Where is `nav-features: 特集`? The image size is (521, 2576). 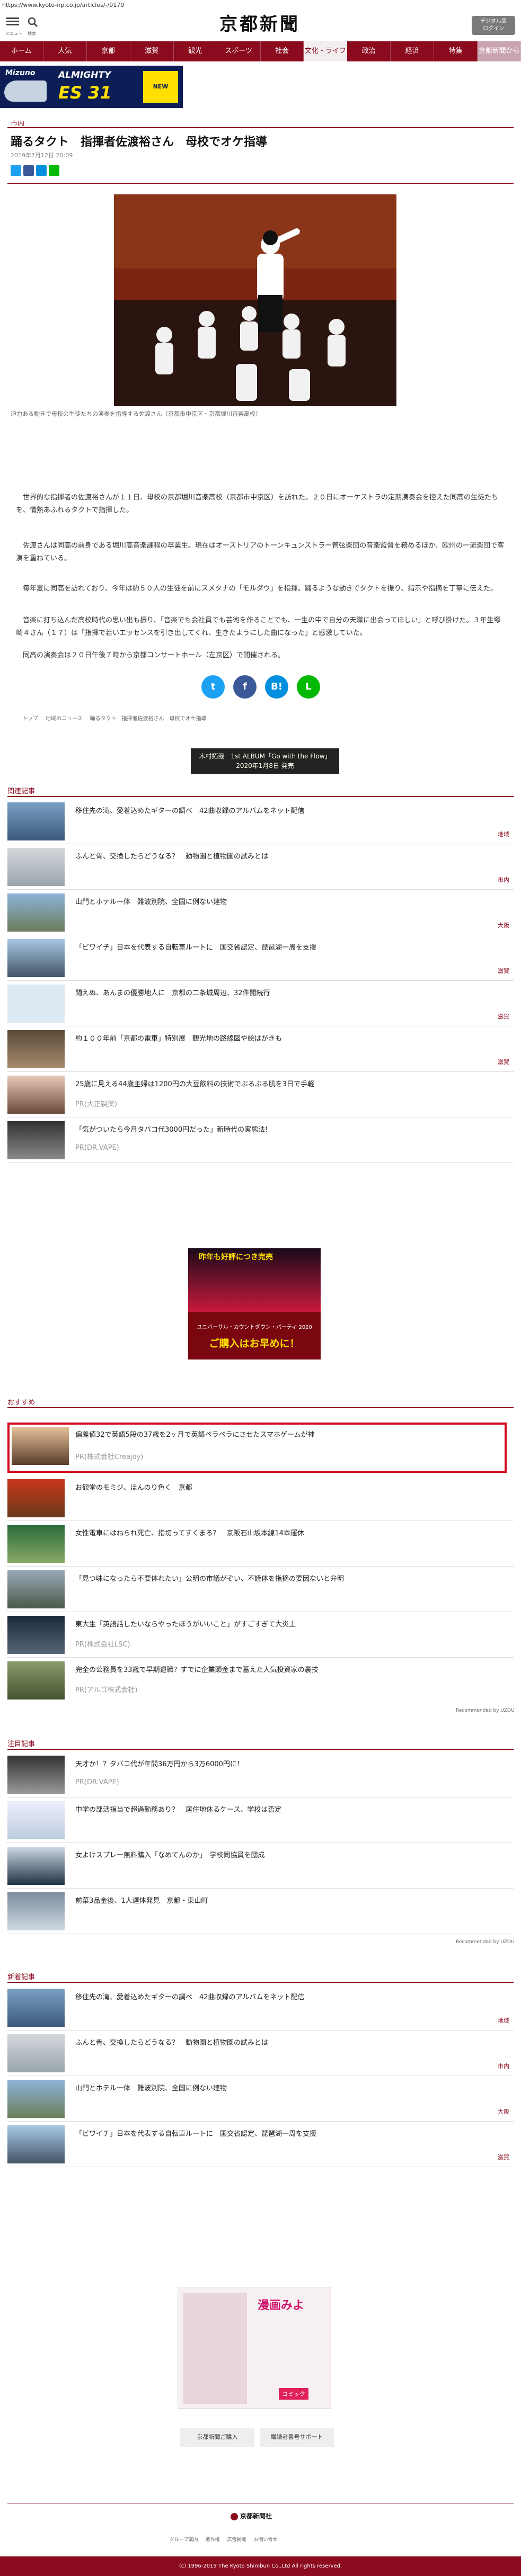 nav-features: 特集 is located at coordinates (456, 51).